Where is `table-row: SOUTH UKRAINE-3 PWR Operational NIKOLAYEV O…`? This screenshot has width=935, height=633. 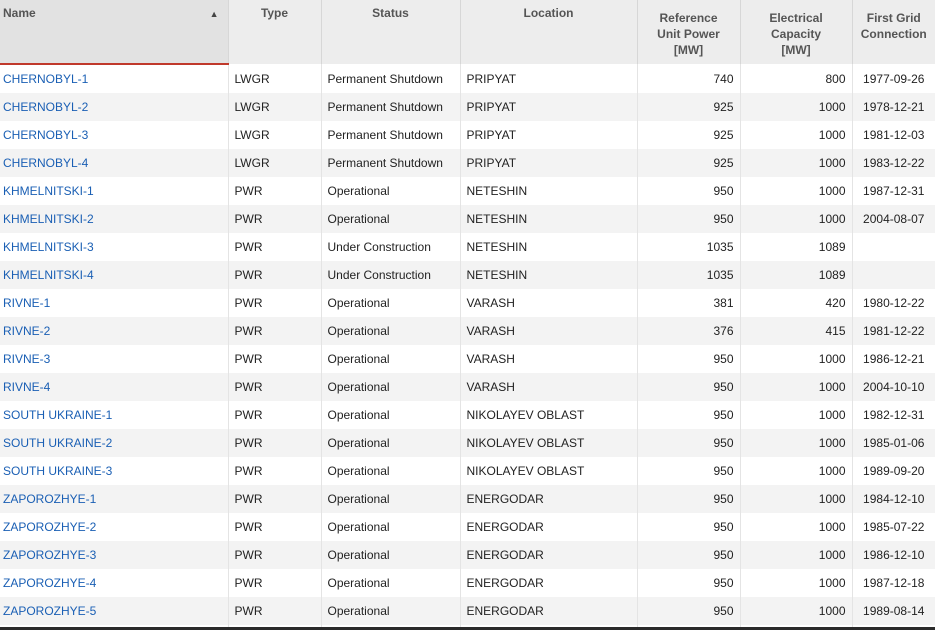 table-row: SOUTH UKRAINE-3 PWR Operational NIKOLAYEV O… is located at coordinates (467, 471).